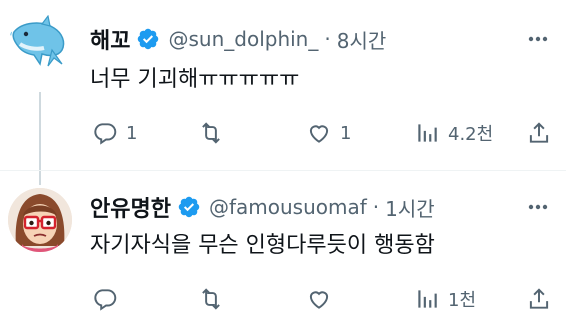 This screenshot has height=328, width=566. What do you see at coordinates (471, 134) in the screenshot?
I see `view-count: 4.2천` at bounding box center [471, 134].